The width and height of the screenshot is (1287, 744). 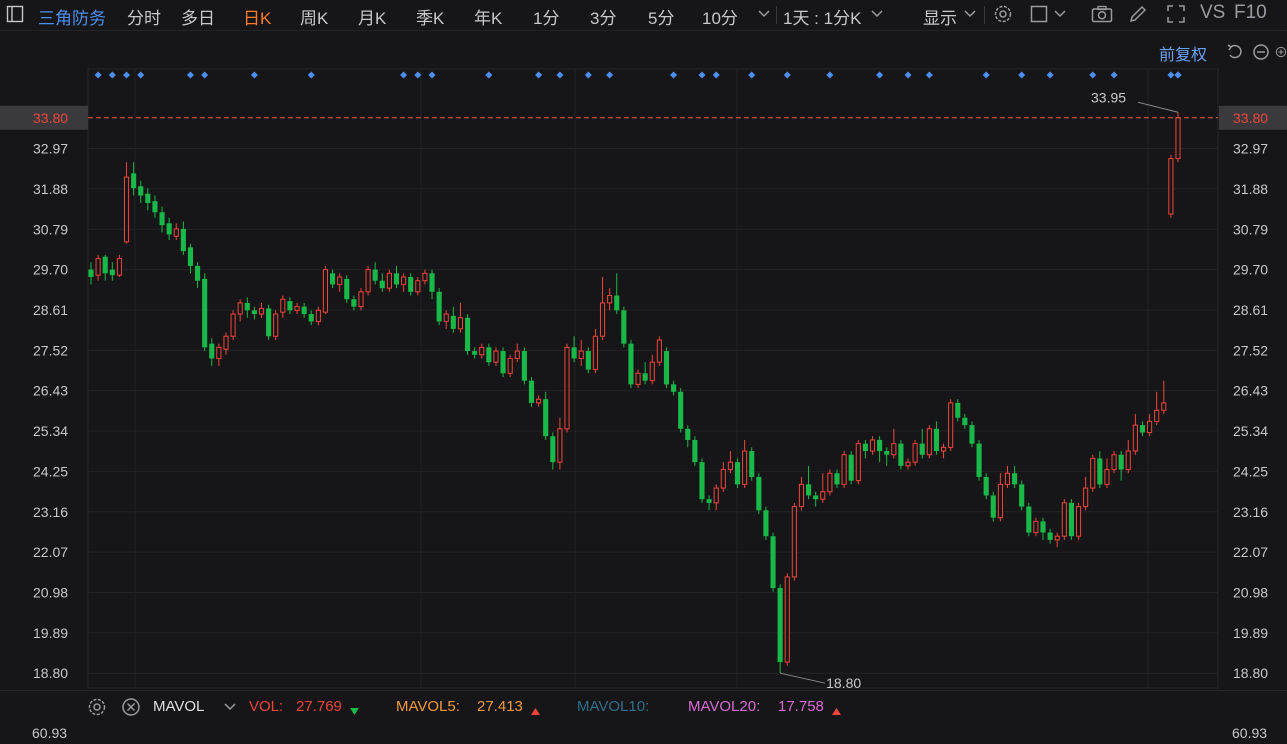 What do you see at coordinates (1250, 118) in the screenshot?
I see `current-price-right: 33.80` at bounding box center [1250, 118].